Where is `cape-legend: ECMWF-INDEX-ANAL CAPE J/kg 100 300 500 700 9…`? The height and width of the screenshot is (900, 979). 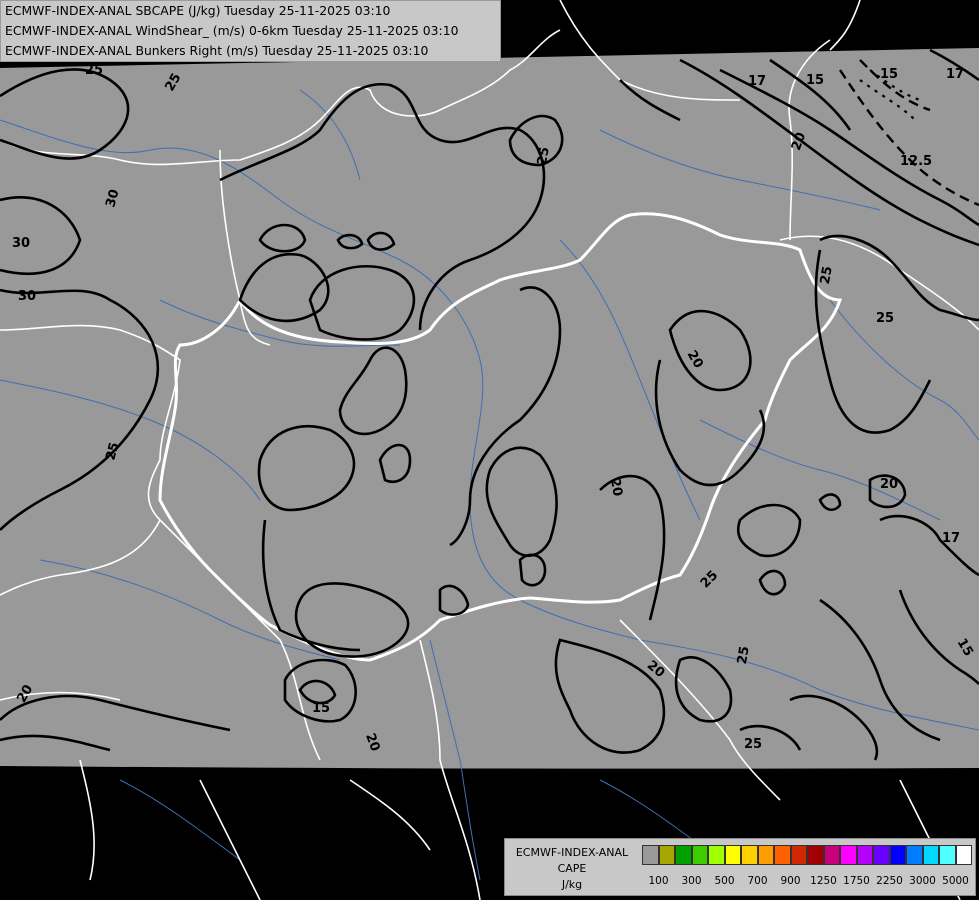
cape-legend: ECMWF-INDEX-ANAL CAPE J/kg 100 300 500 700 9… is located at coordinates (740, 867).